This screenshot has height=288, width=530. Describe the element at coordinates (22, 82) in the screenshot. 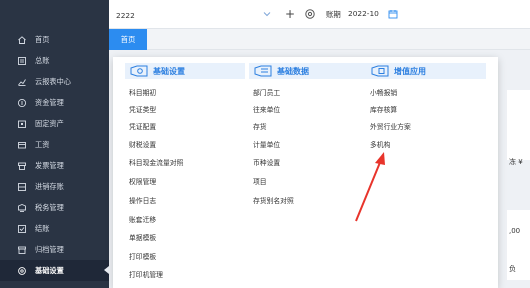

I see `chart-icon` at that location.